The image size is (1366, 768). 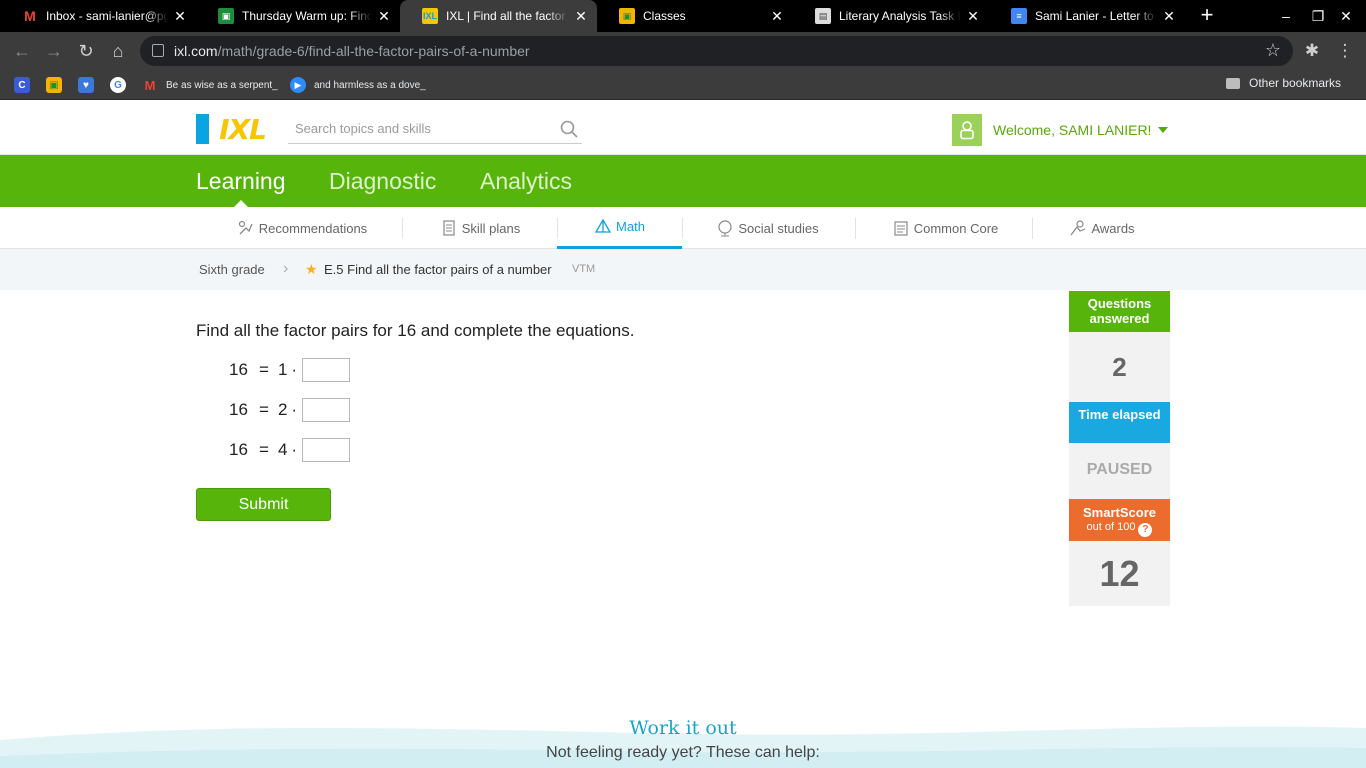 What do you see at coordinates (1286, 16) in the screenshot?
I see `minimize-button: –` at bounding box center [1286, 16].